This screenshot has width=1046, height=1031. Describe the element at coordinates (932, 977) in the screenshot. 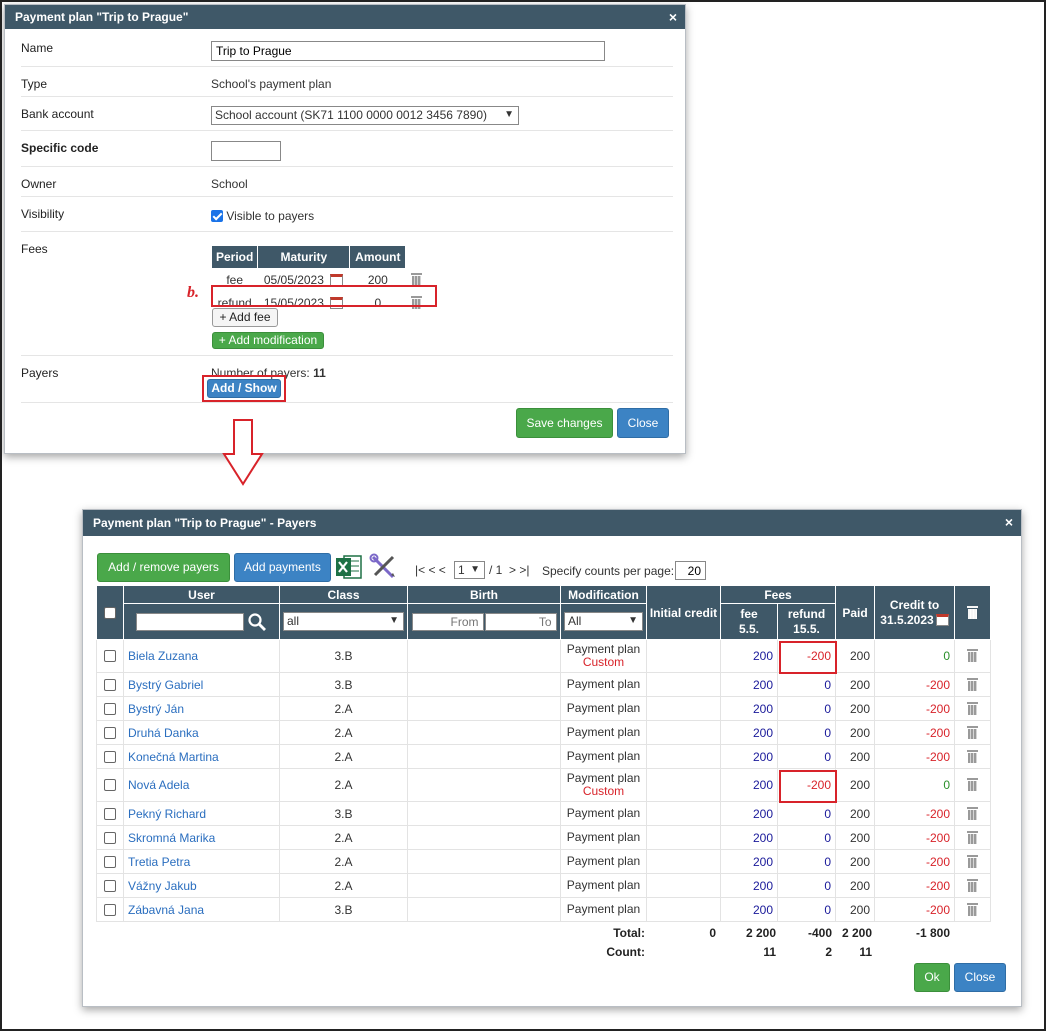

I see `ok-button: Ok` at that location.